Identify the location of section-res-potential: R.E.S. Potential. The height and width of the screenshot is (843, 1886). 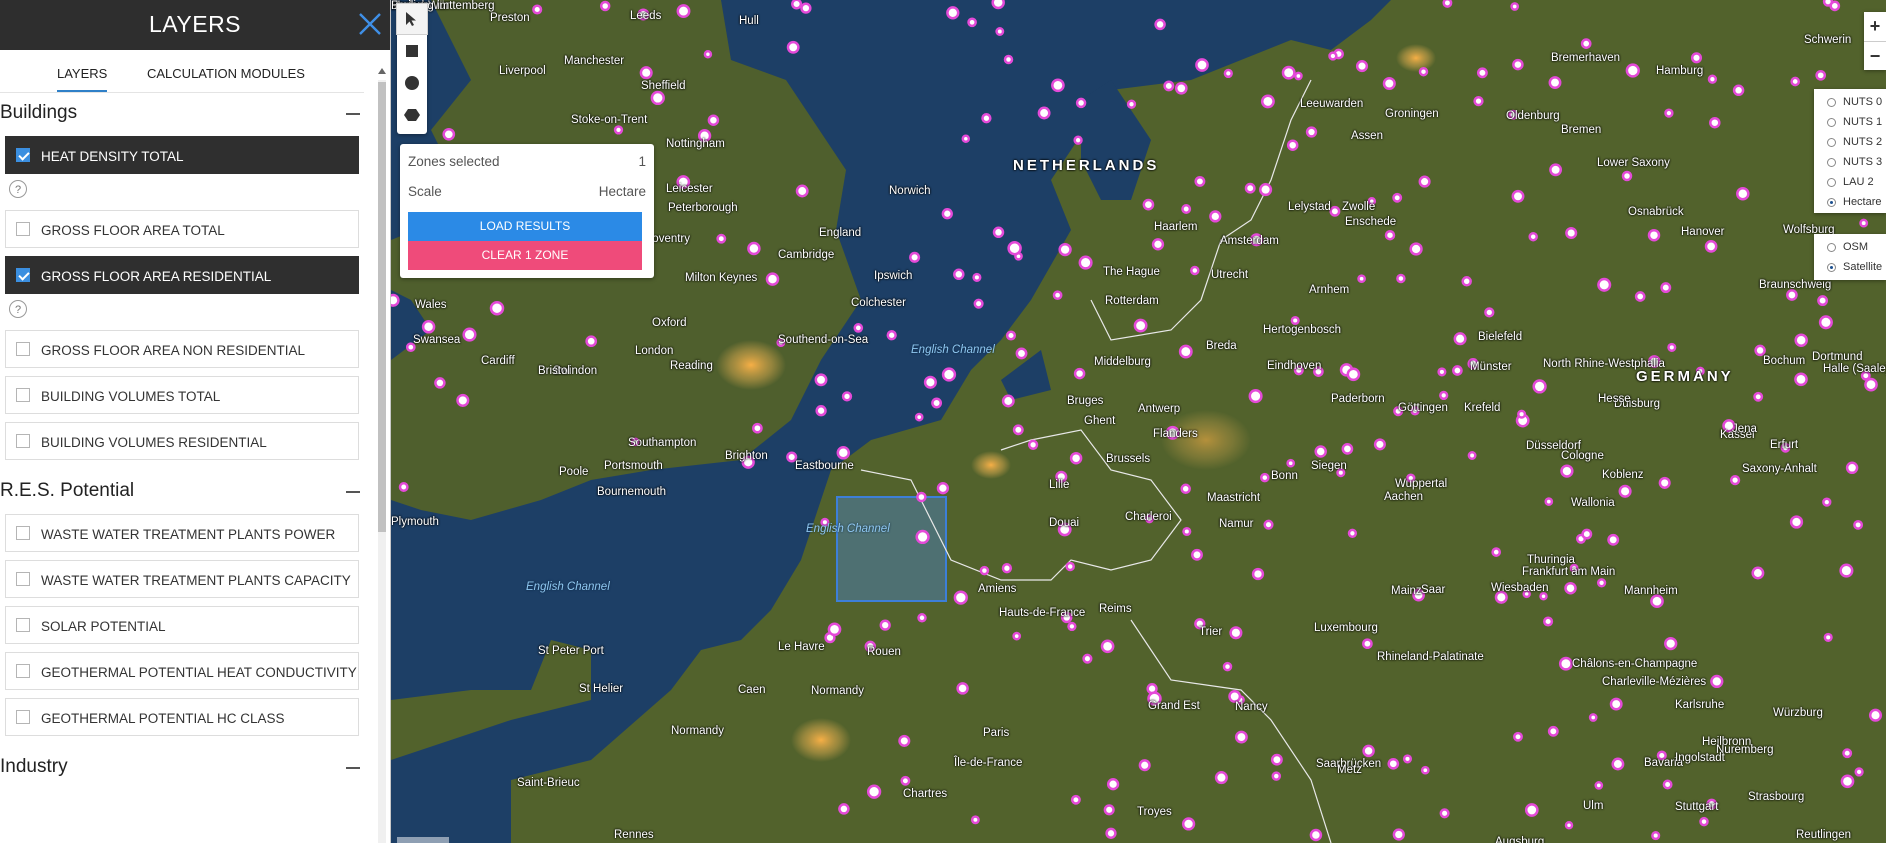
(180, 490).